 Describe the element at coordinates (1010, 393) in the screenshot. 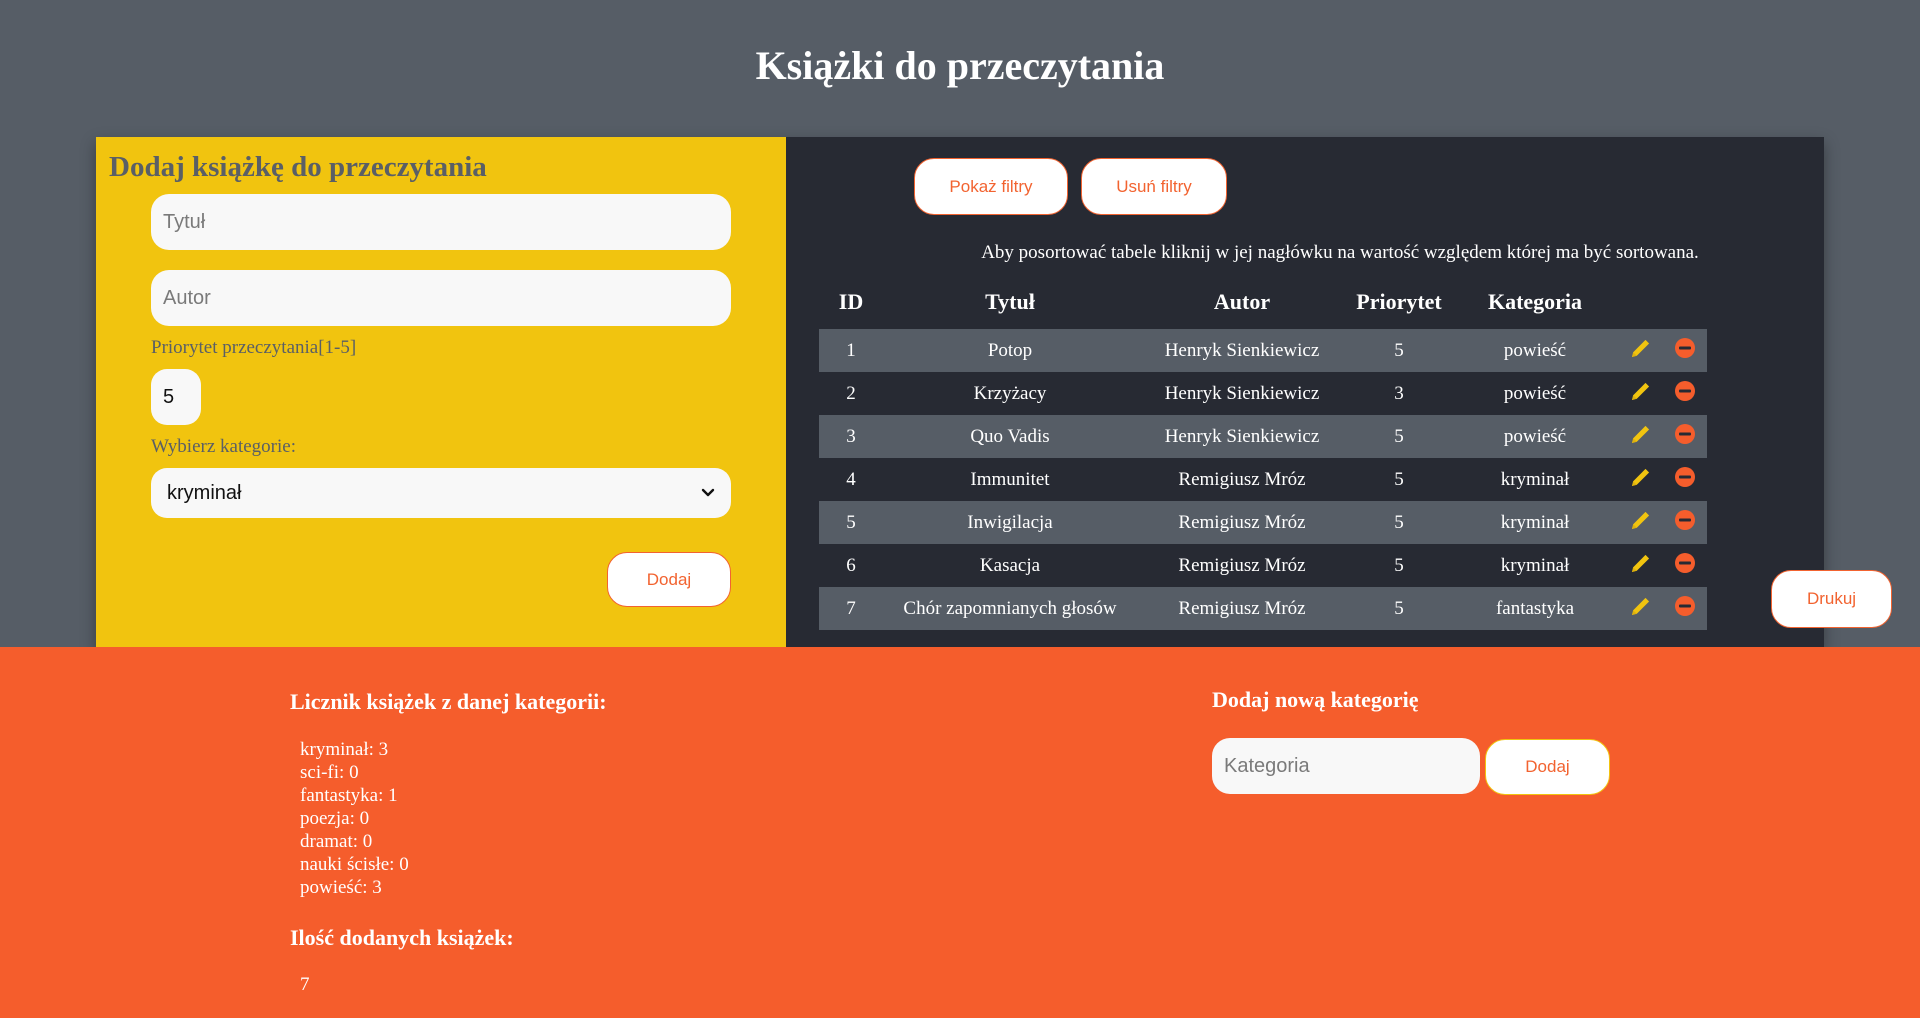

I see `cell-title: Krzyżacy` at that location.